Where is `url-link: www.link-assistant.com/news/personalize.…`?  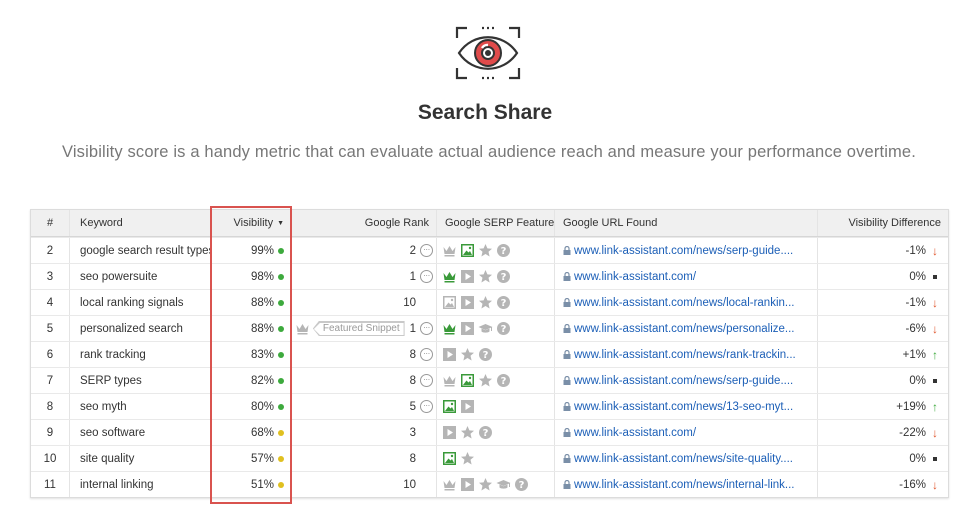
url-link: www.link-assistant.com/news/personalize.… is located at coordinates (684, 329).